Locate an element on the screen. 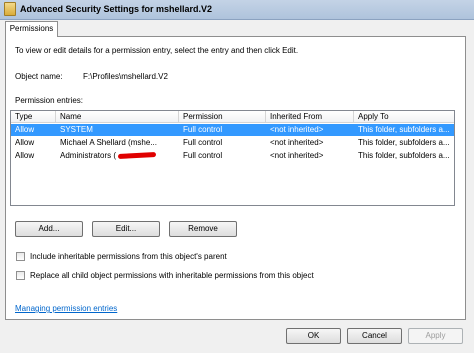  tab-permissions: Permissions is located at coordinates (31, 29).